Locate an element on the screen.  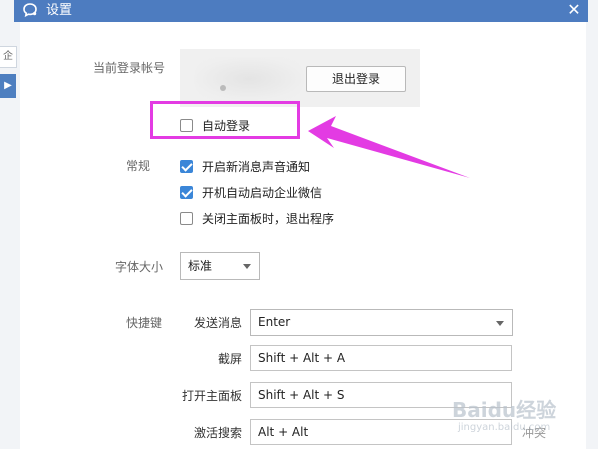
sound-notify-option: 开启新消息声音通知 is located at coordinates (245, 166).